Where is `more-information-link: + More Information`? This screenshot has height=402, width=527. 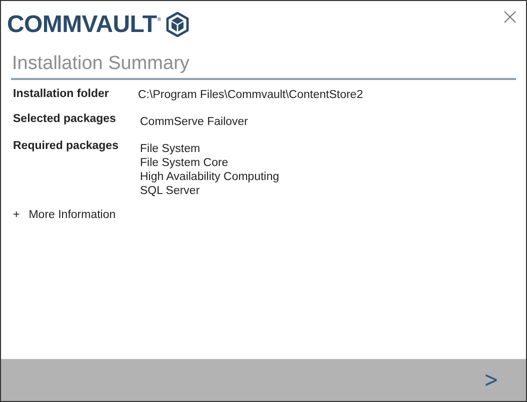 more-information-link: + More Information is located at coordinates (64, 215).